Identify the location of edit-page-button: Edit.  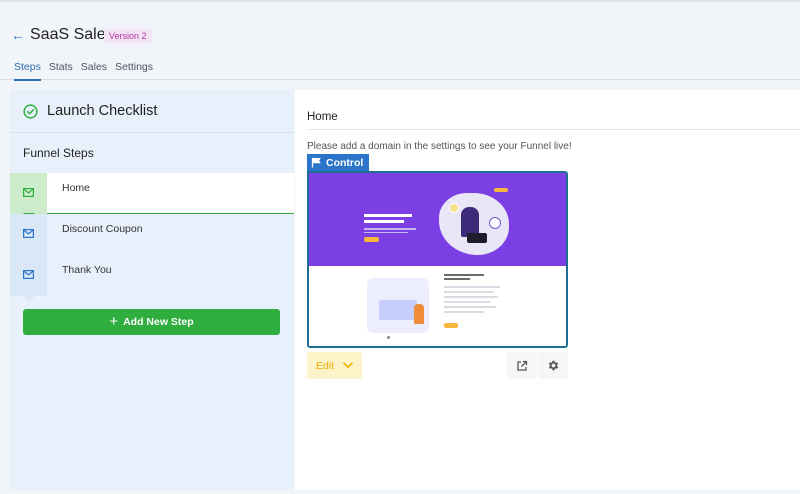
(334, 365).